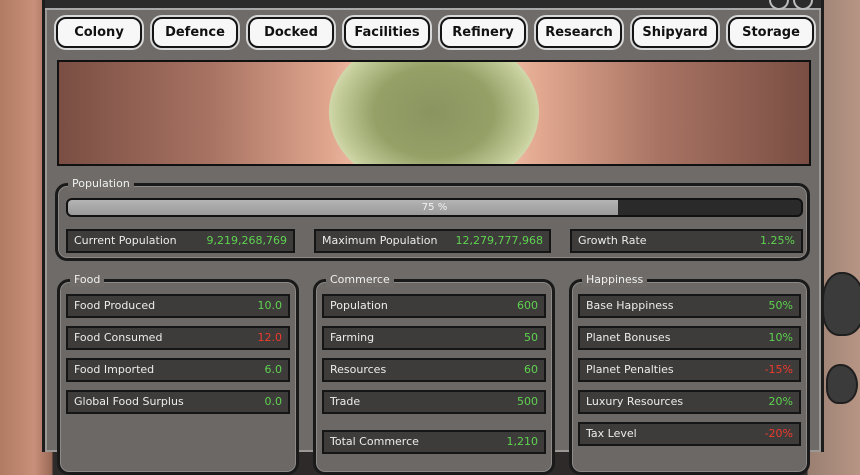  What do you see at coordinates (635, 401) in the screenshot?
I see `row-label: Luxury Resources` at bounding box center [635, 401].